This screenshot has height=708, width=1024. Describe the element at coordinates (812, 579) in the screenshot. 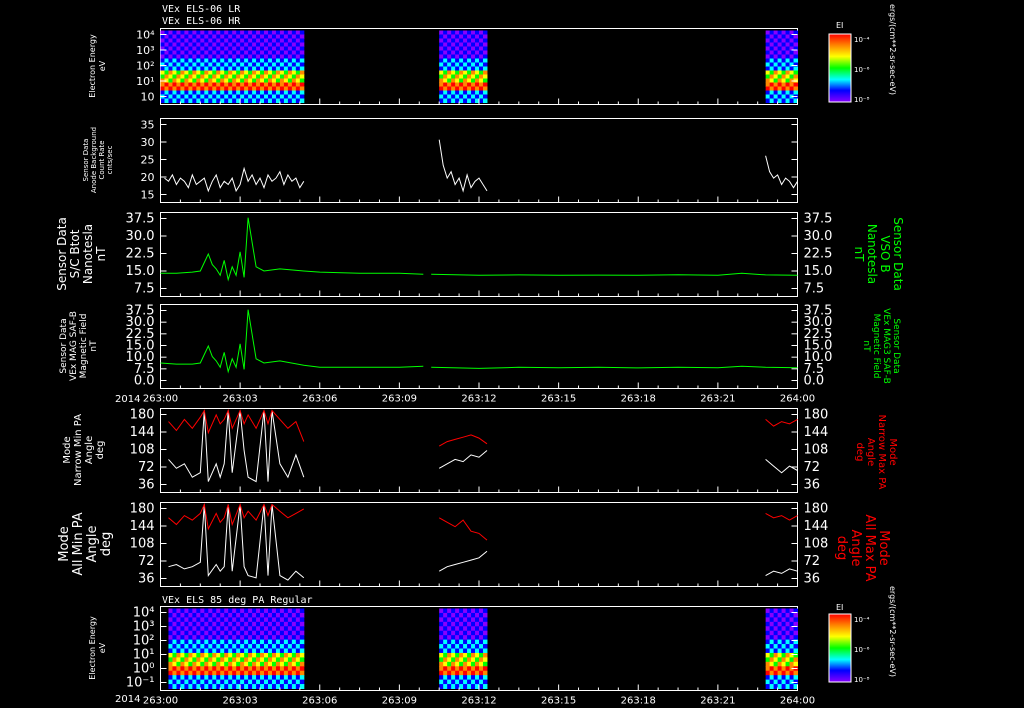

I see `ytick-label-right-all-pa-4: 36` at that location.